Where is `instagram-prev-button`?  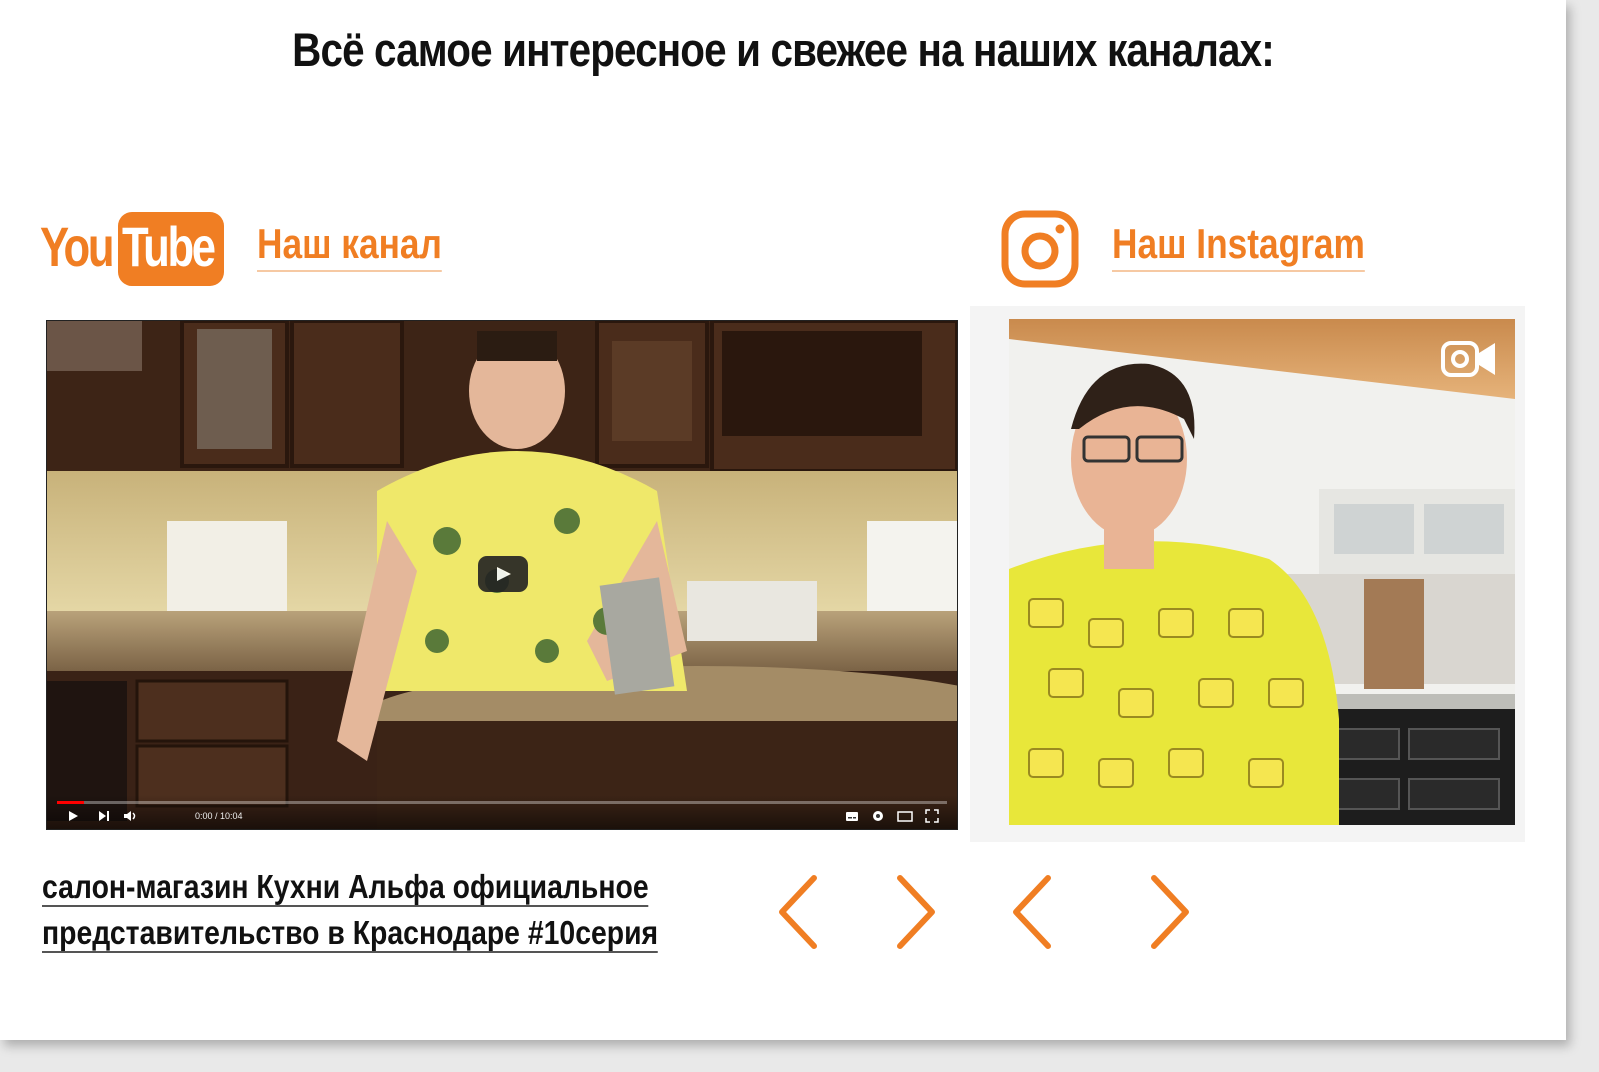
instagram-prev-button is located at coordinates (1036, 912).